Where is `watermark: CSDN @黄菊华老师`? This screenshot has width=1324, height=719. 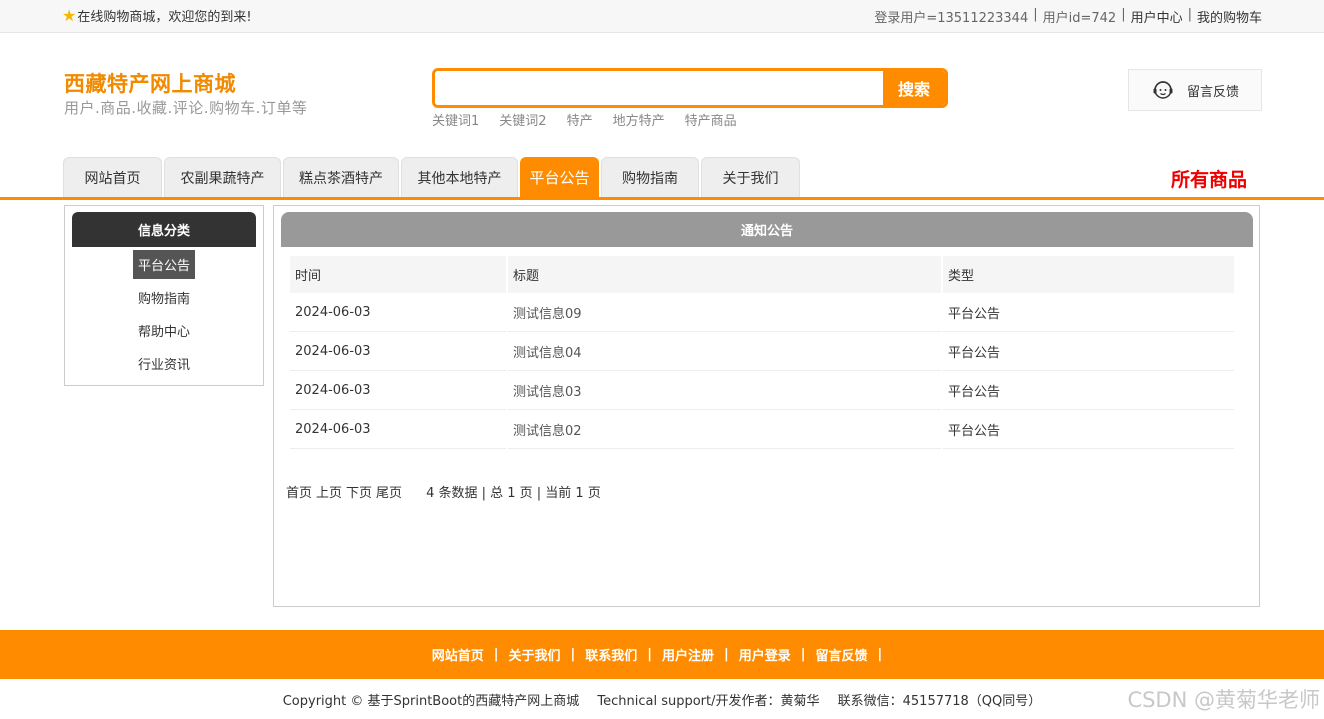 watermark: CSDN @黄菊华老师 is located at coordinates (1223, 700).